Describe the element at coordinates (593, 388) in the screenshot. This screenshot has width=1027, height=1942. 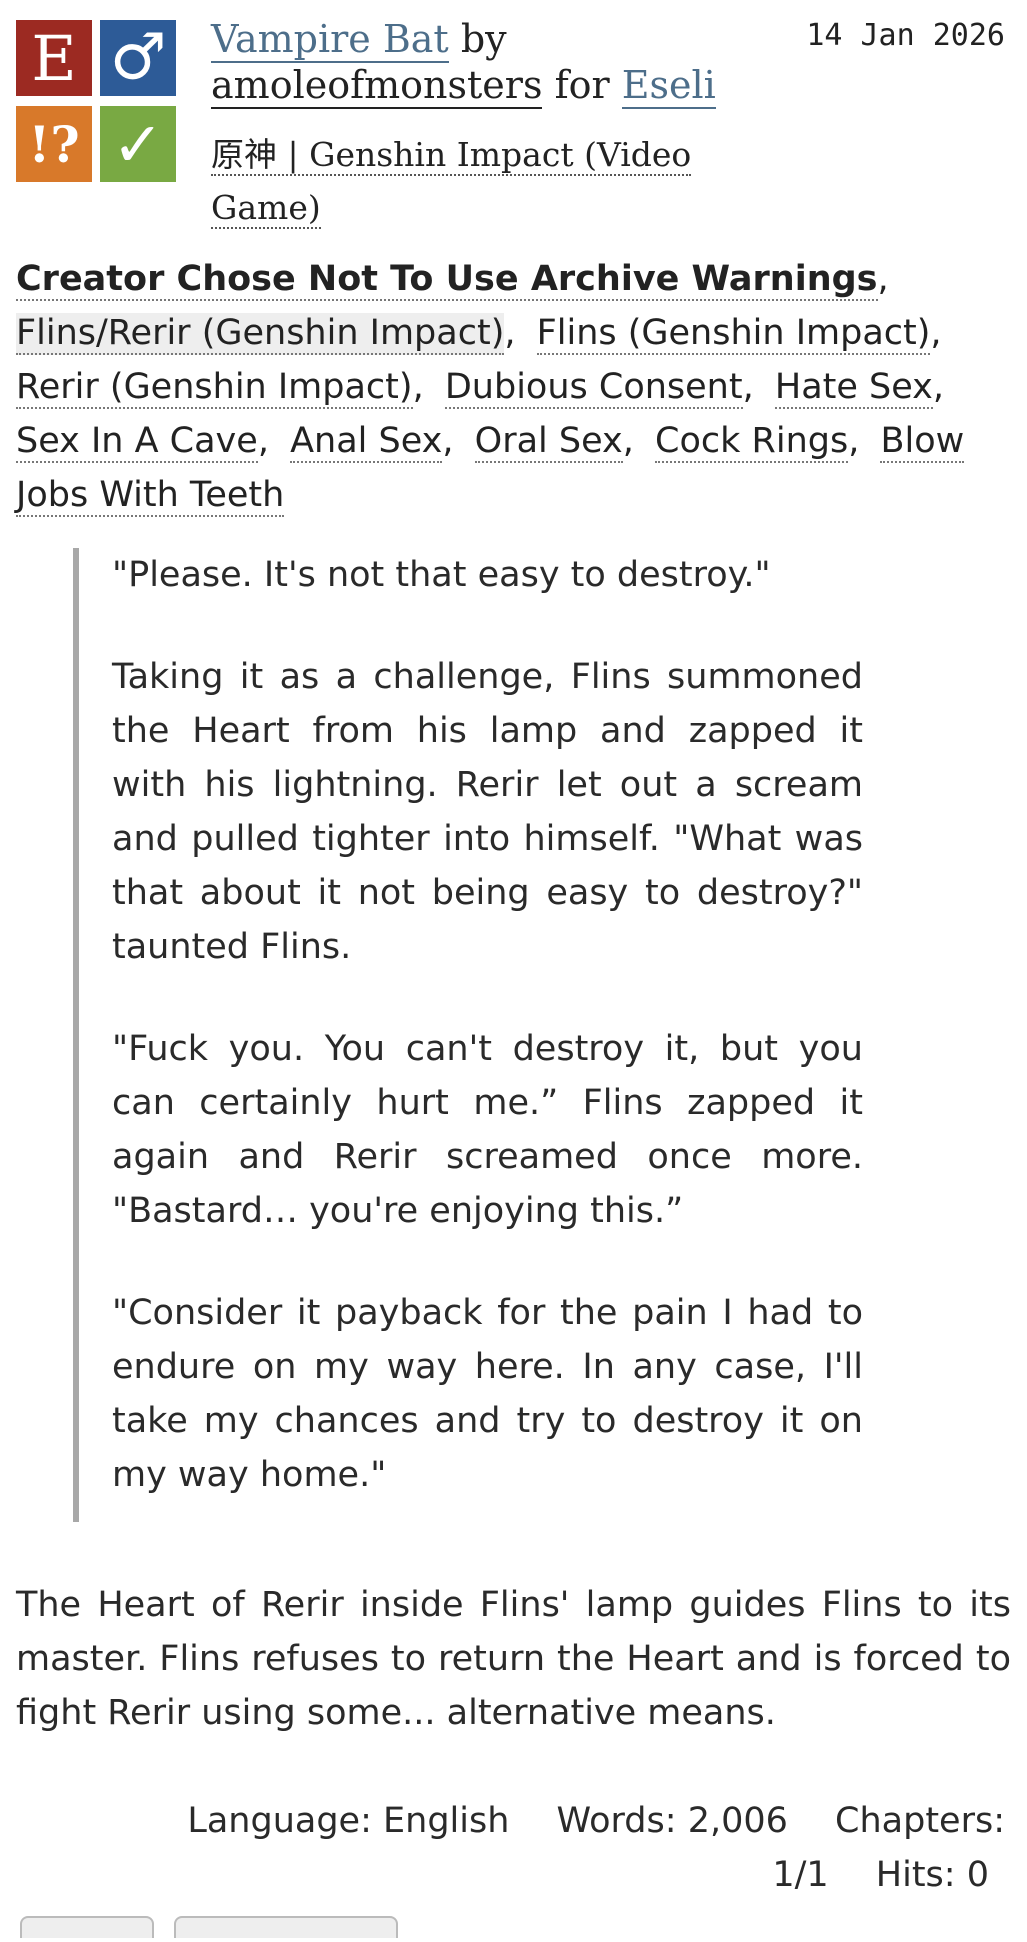
I see `tag-freeform: Dubious Consent` at that location.